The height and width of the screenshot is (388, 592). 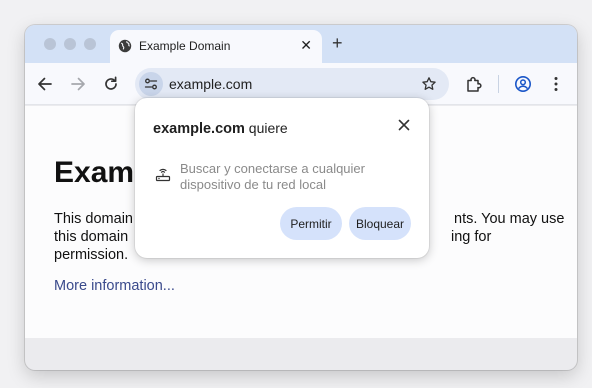 I want to click on window-maximize-button, so click(x=90, y=44).